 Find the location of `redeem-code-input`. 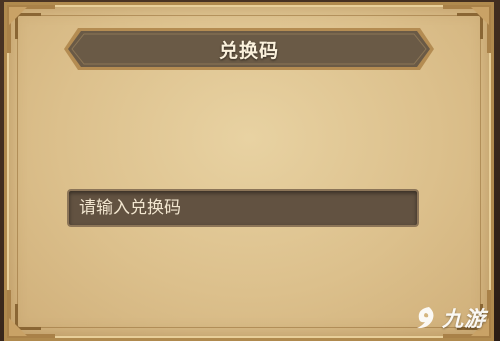

redeem-code-input is located at coordinates (243, 208).